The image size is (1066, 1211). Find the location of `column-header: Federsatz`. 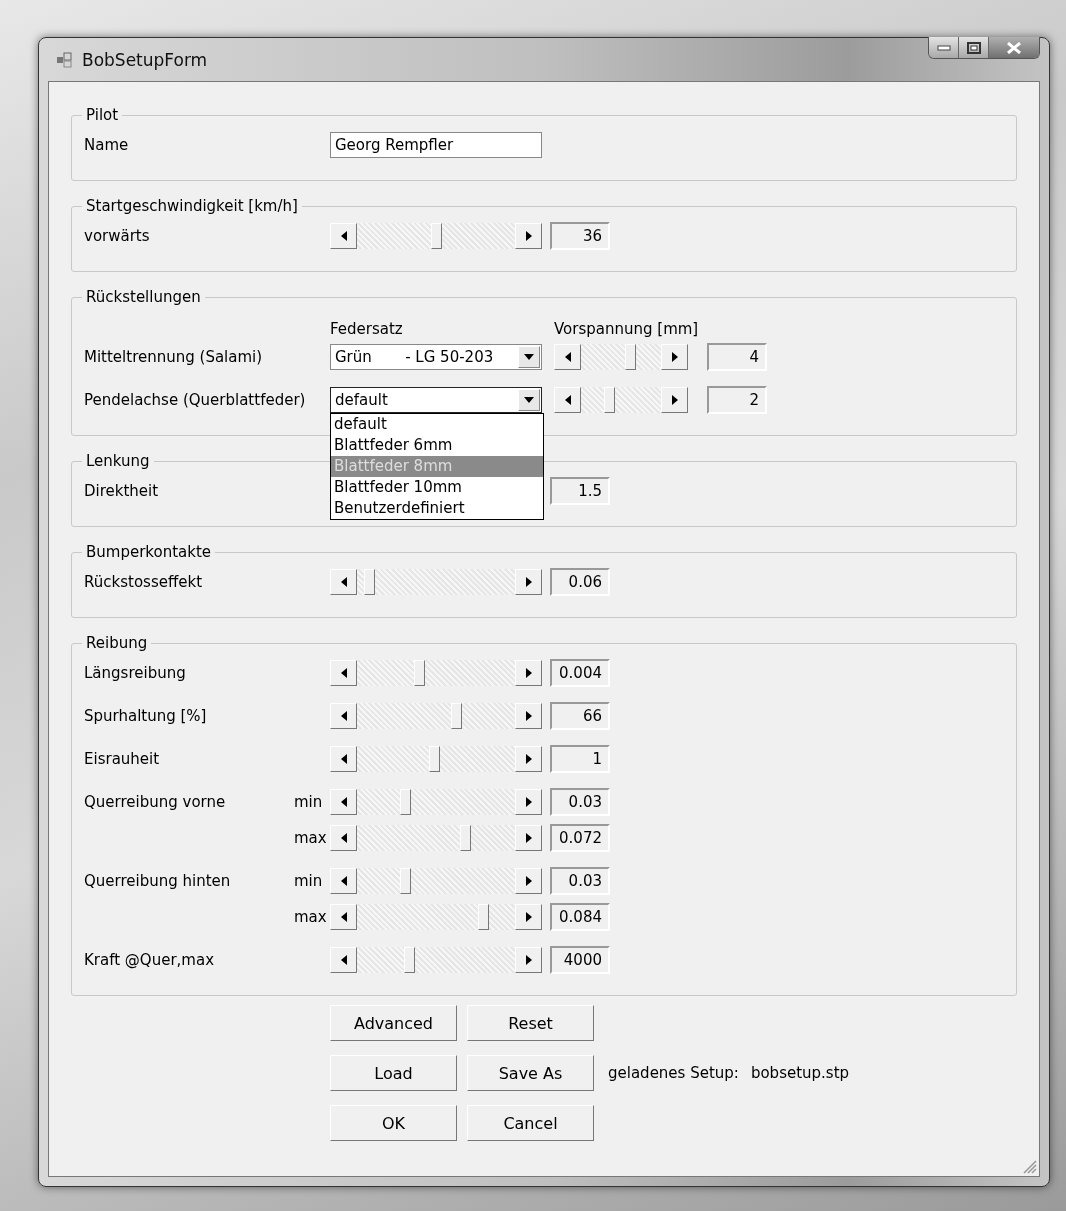

column-header: Federsatz is located at coordinates (367, 329).